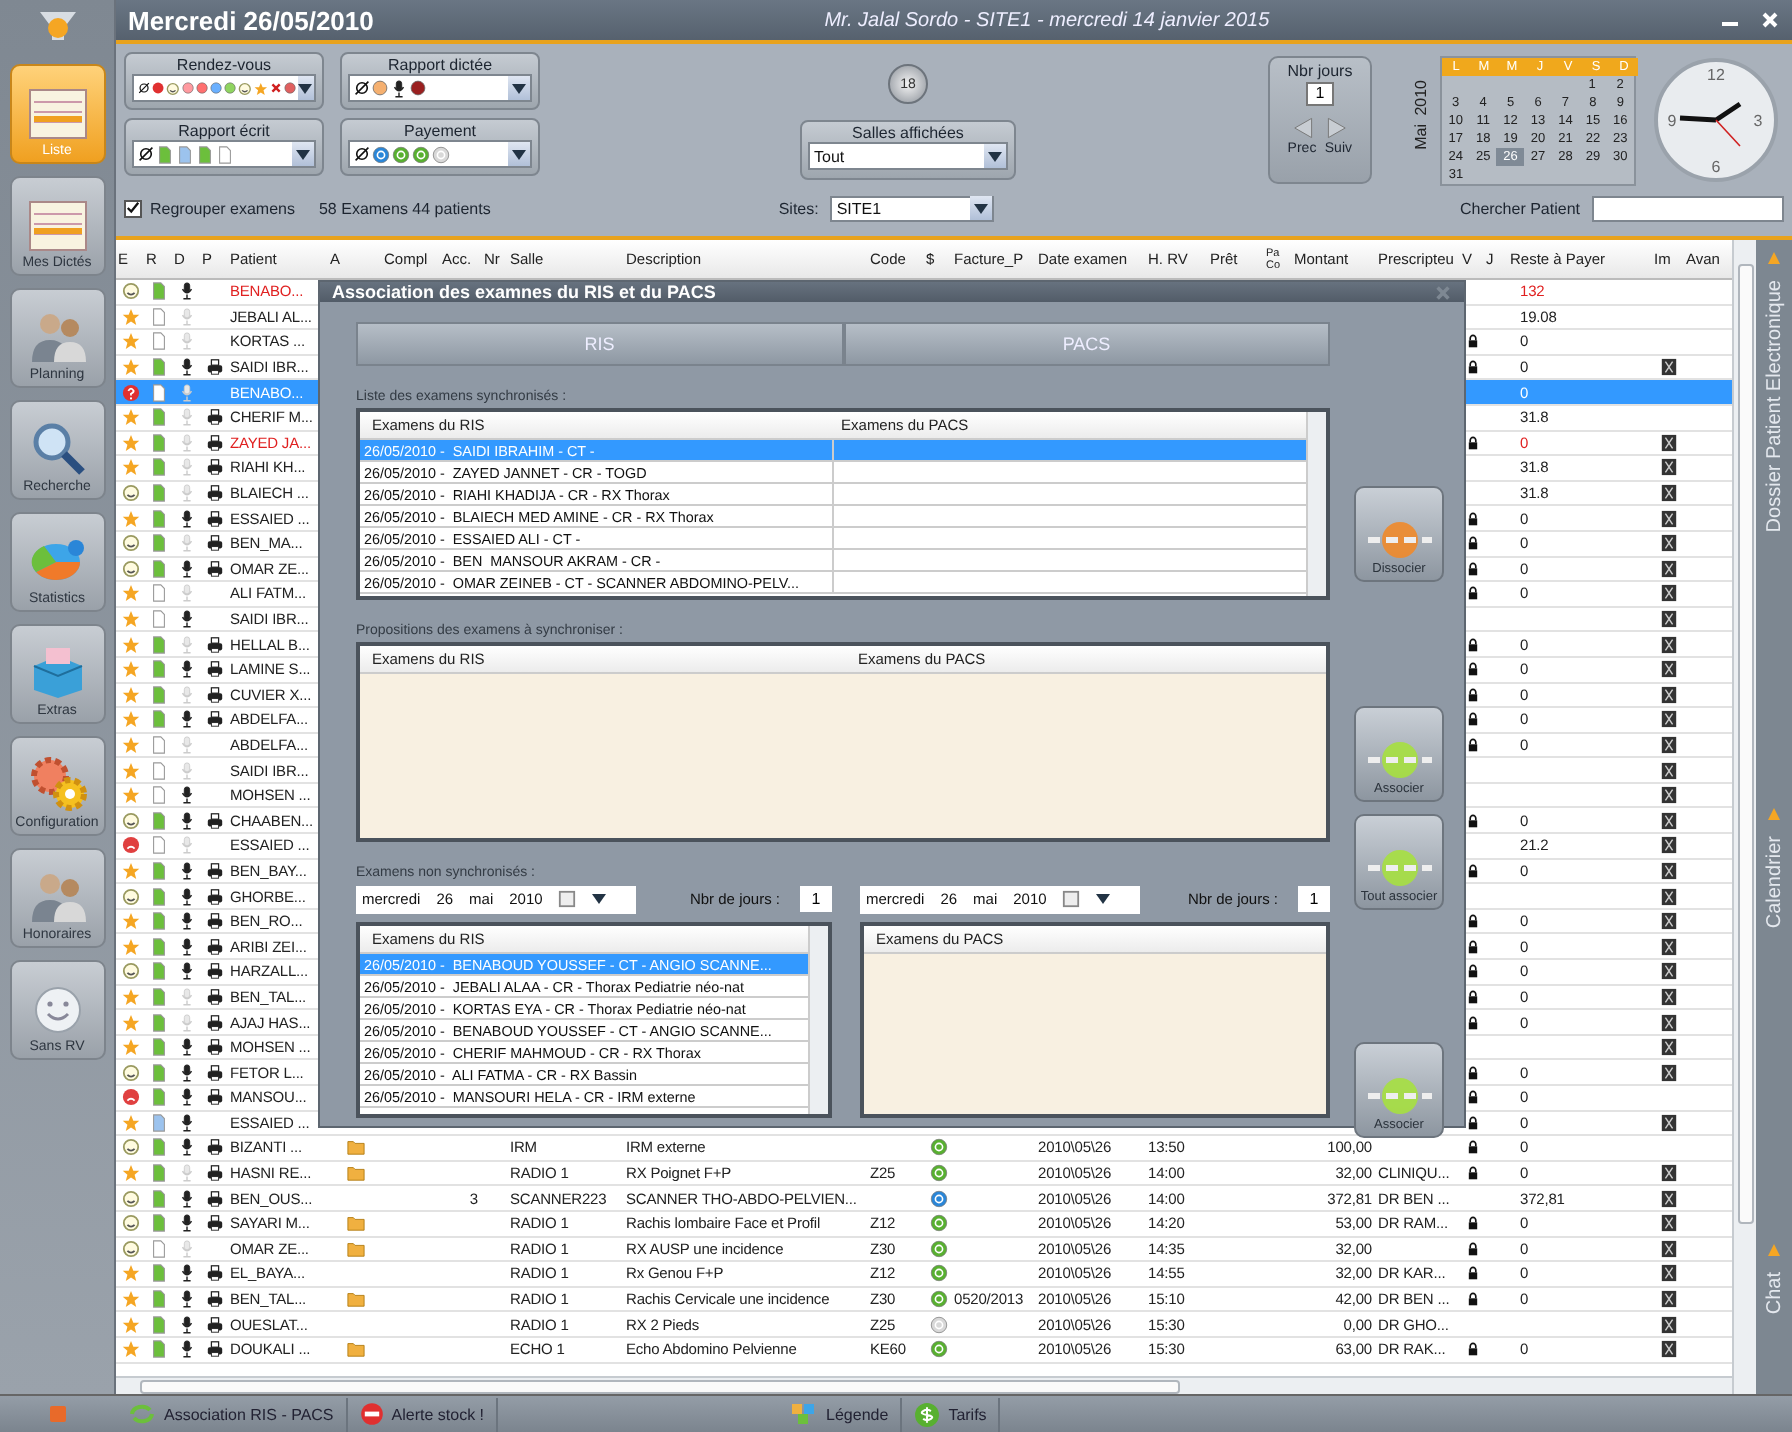 This screenshot has height=1432, width=1792. I want to click on filter-label: Rapport écrit, so click(224, 131).